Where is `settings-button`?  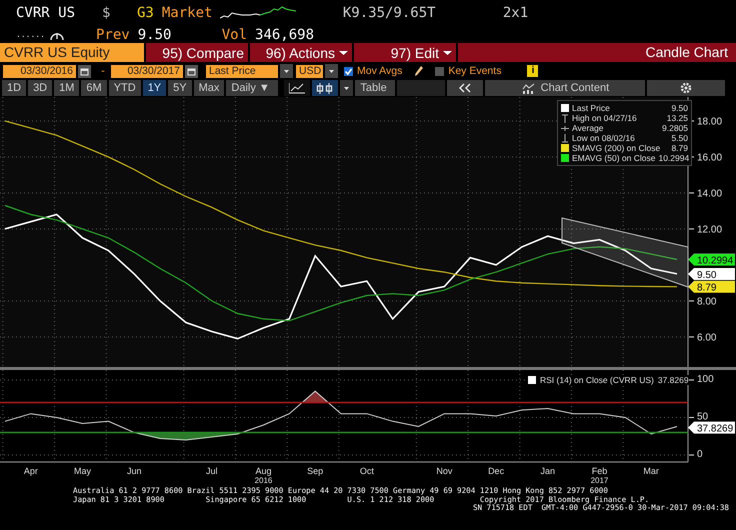 settings-button is located at coordinates (686, 88).